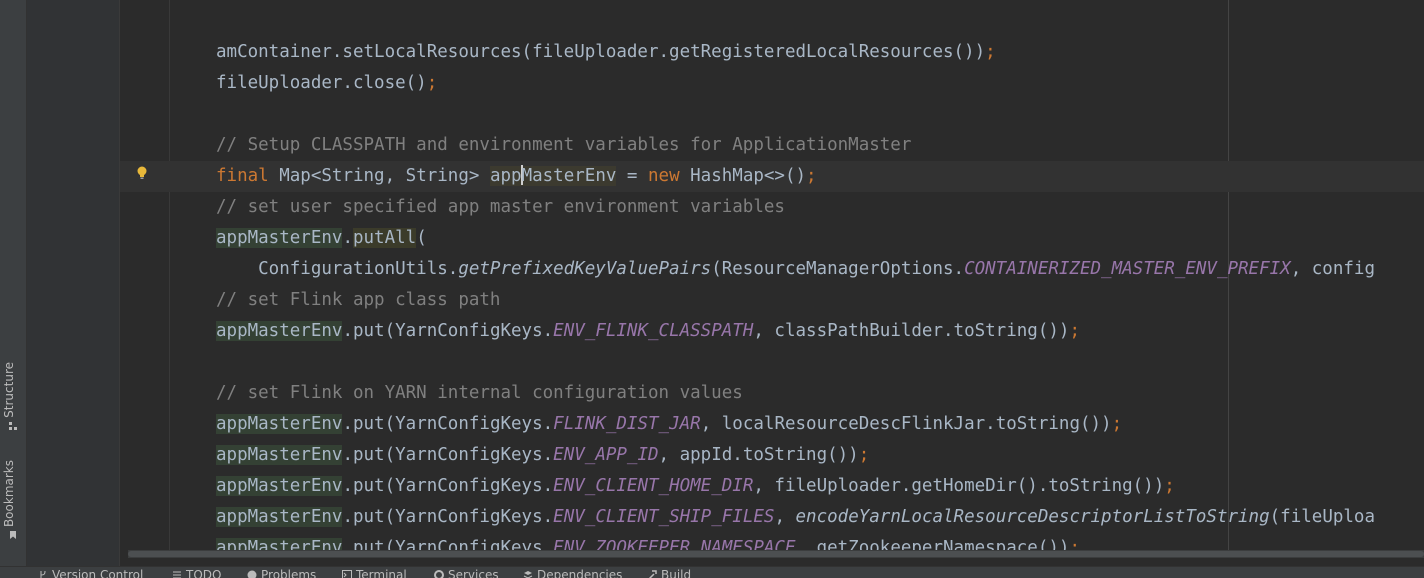 This screenshot has width=1424, height=578. I want to click on code-text: (, so click(421, 238).